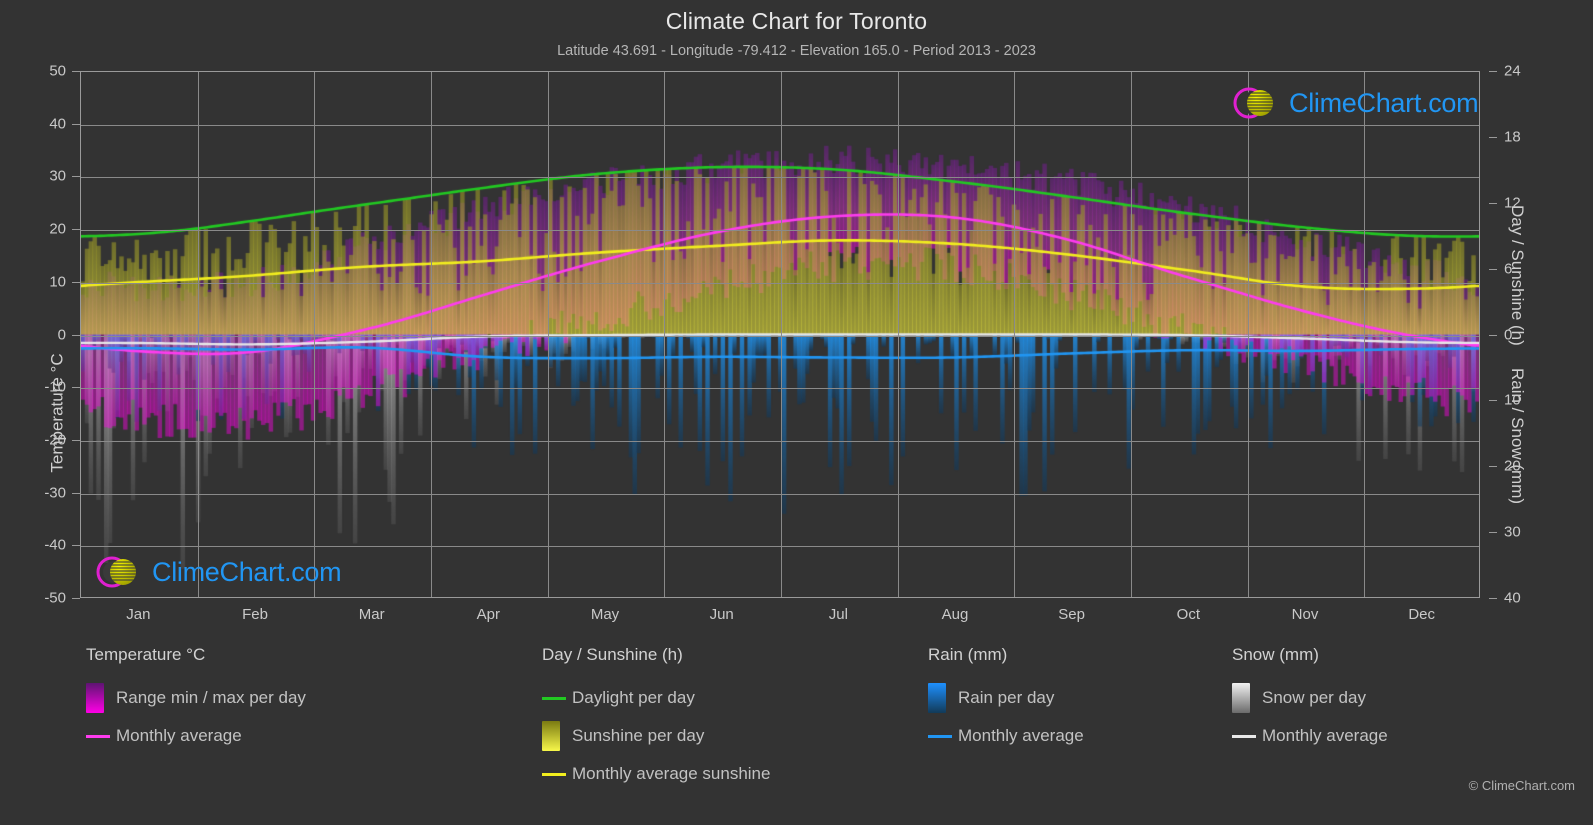 The image size is (1593, 825). I want to click on x-axis-tick: Aug, so click(955, 614).